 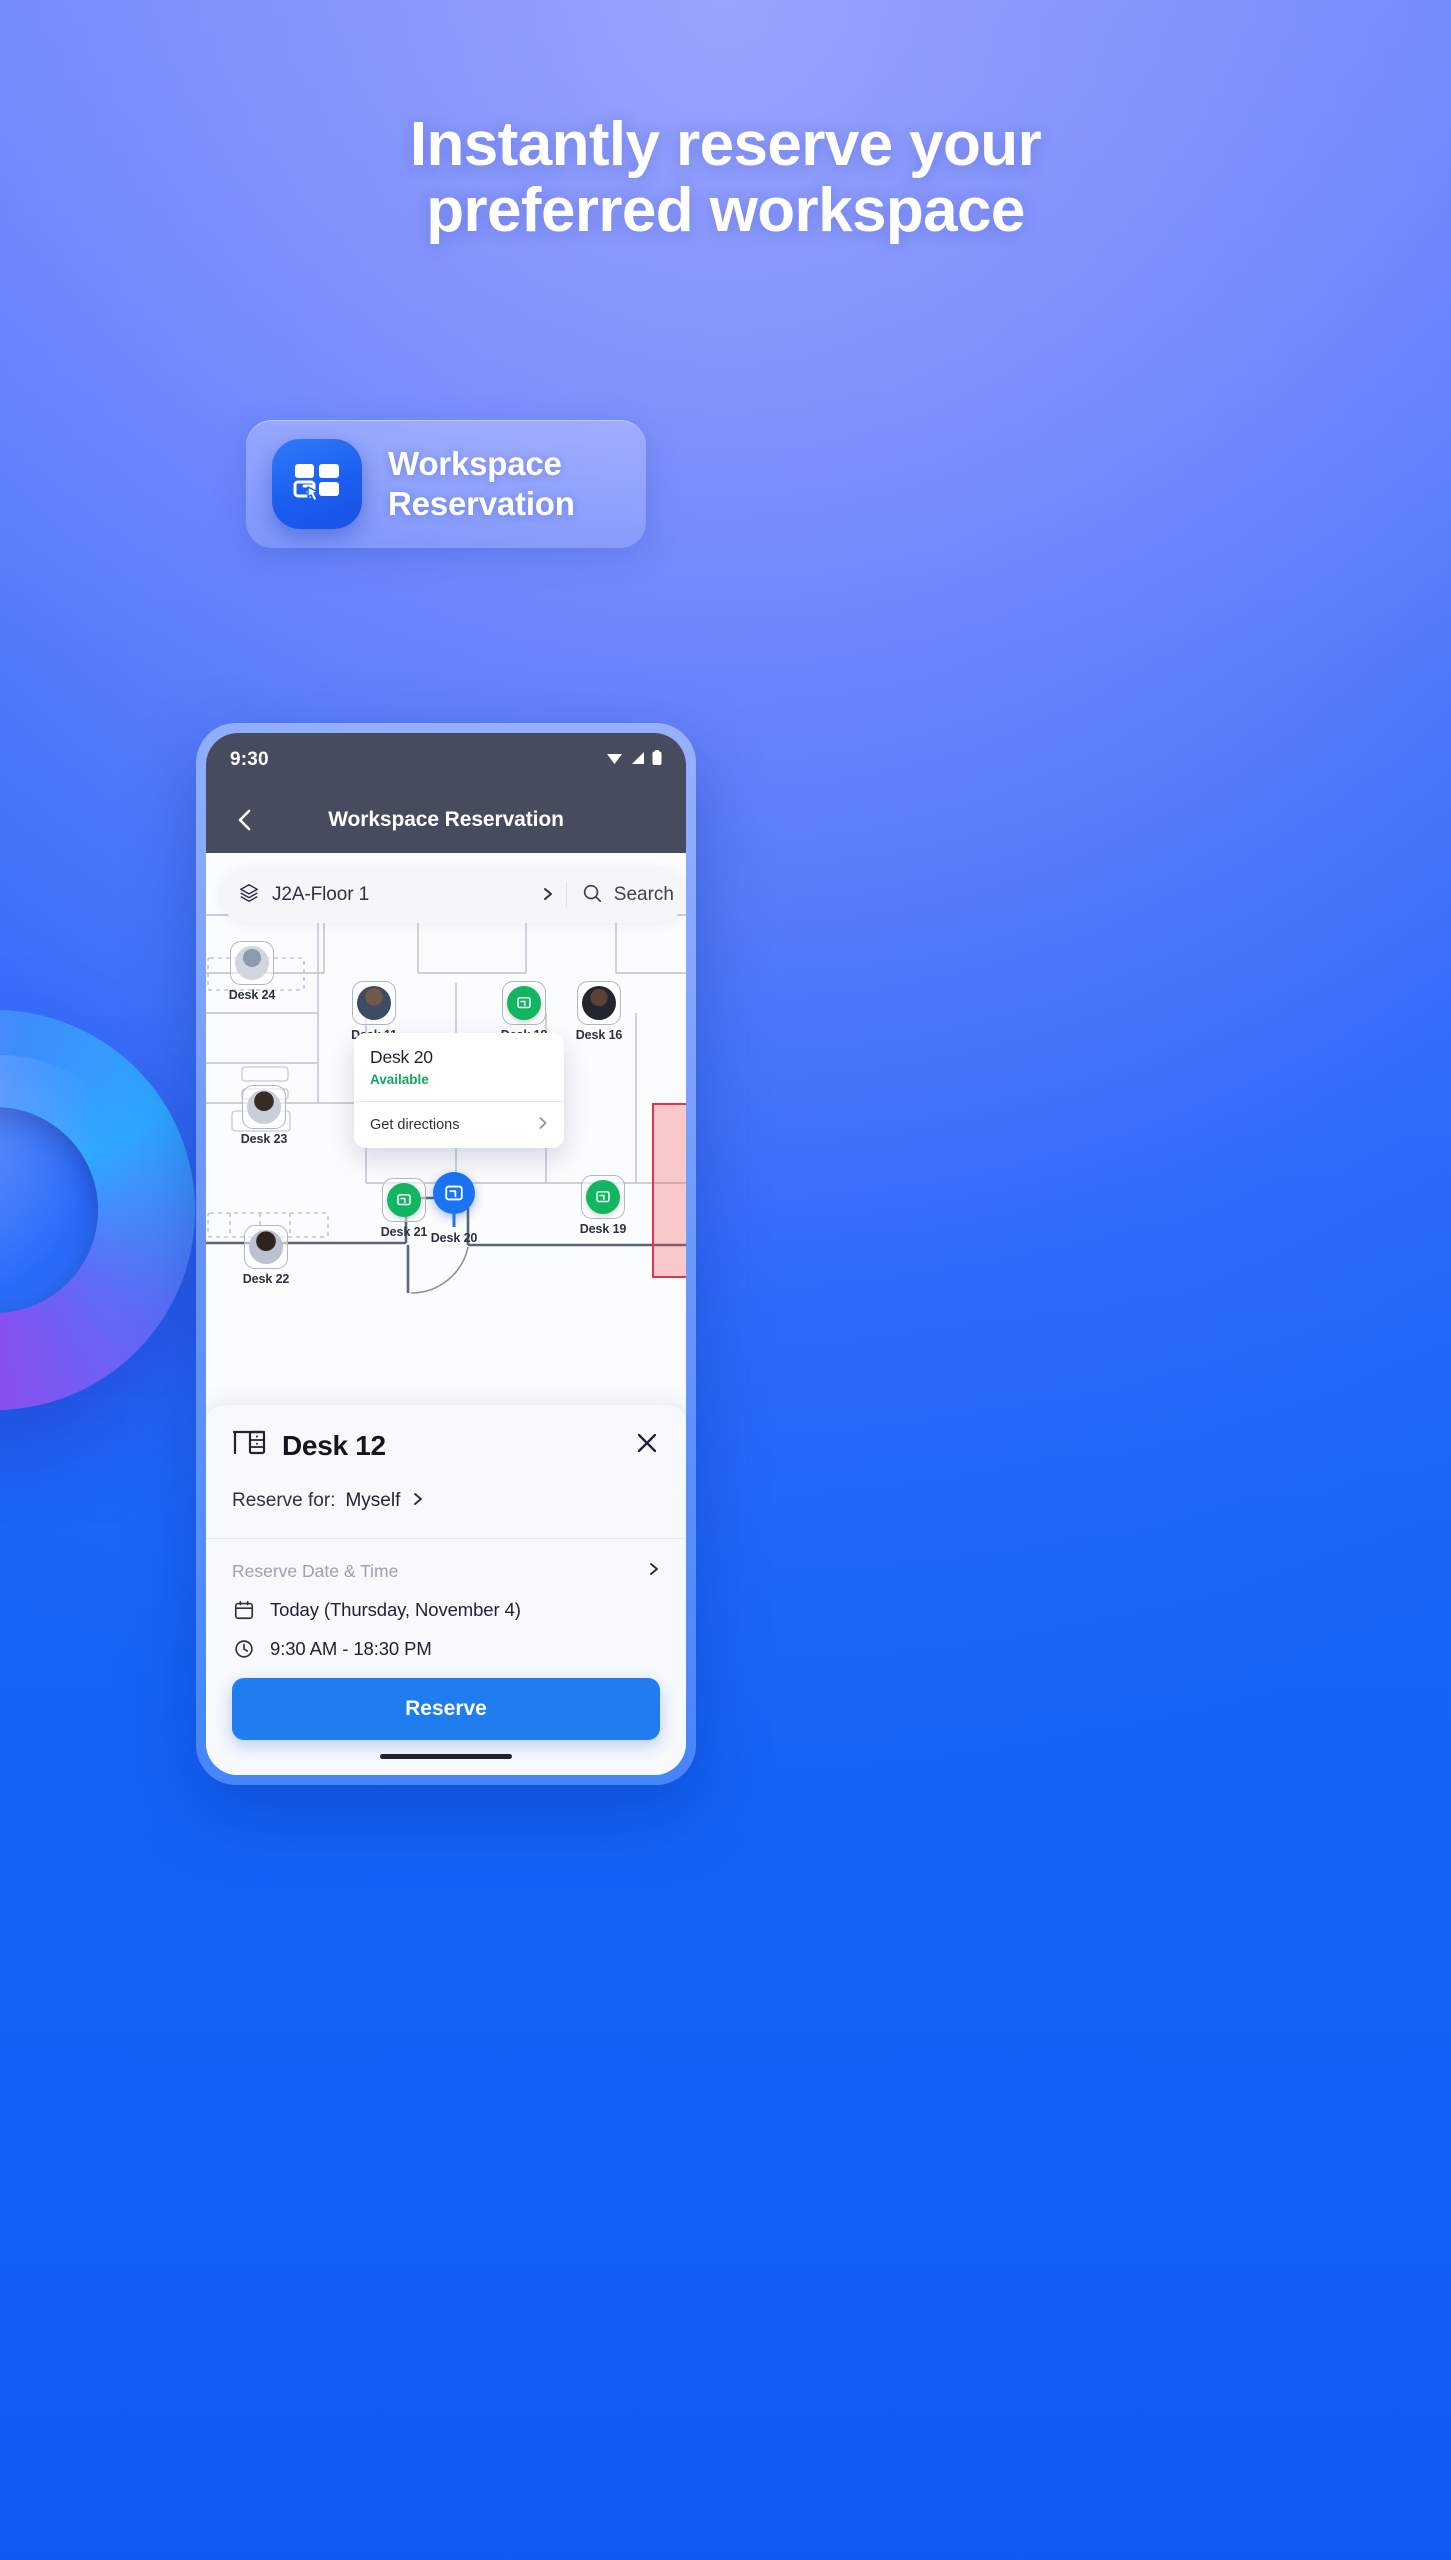 I want to click on desk-label: Desk 23, so click(x=264, y=1139).